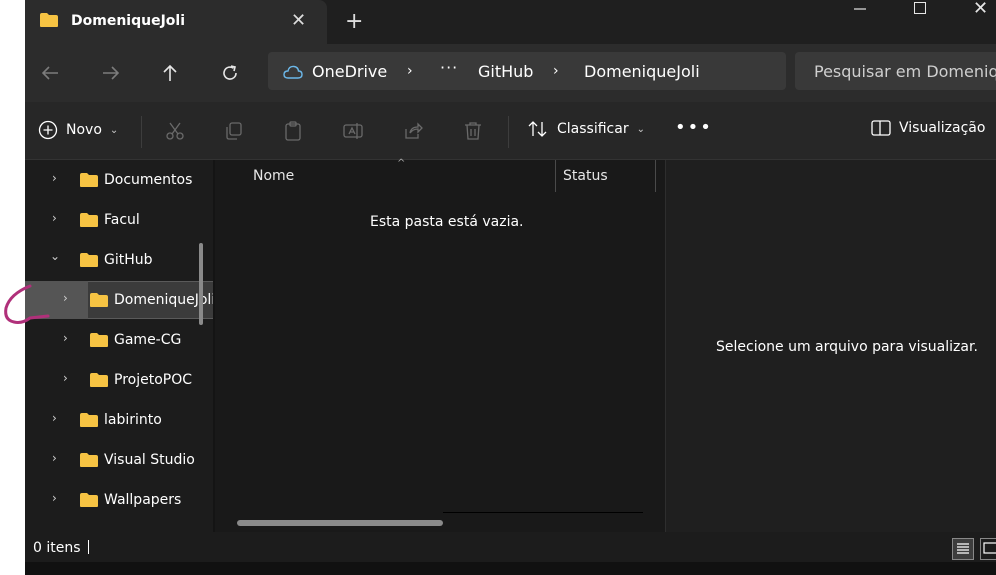 This screenshot has height=575, width=996. What do you see at coordinates (230, 73) in the screenshot?
I see `refresh-icon` at bounding box center [230, 73].